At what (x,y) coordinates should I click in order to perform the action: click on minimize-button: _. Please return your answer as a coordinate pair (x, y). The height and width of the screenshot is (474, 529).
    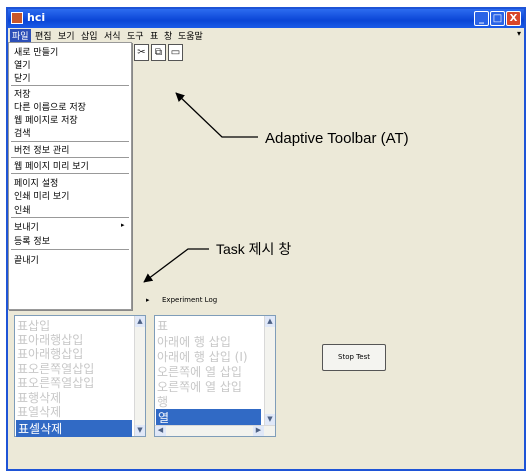
    Looking at the image, I should click on (481, 18).